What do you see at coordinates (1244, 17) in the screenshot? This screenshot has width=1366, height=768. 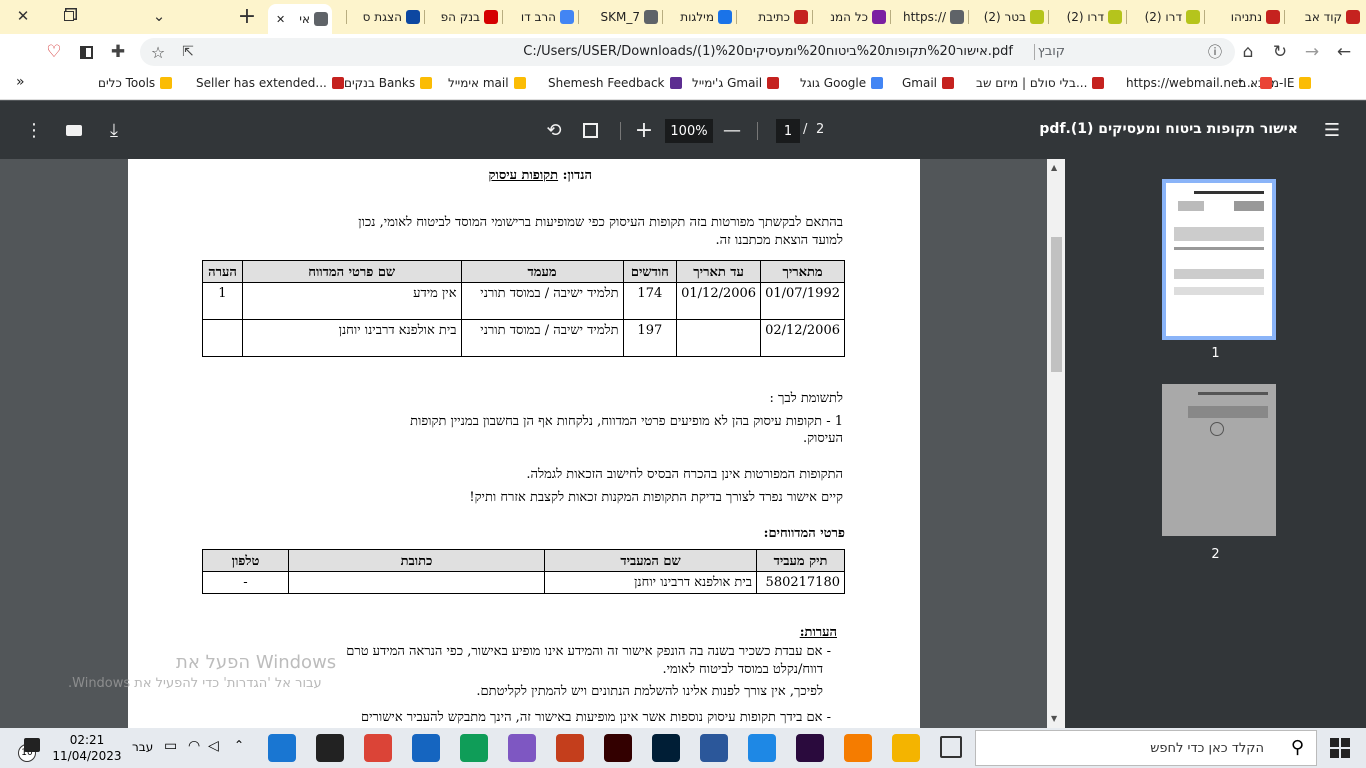 I see `tab-2: נתניהו` at bounding box center [1244, 17].